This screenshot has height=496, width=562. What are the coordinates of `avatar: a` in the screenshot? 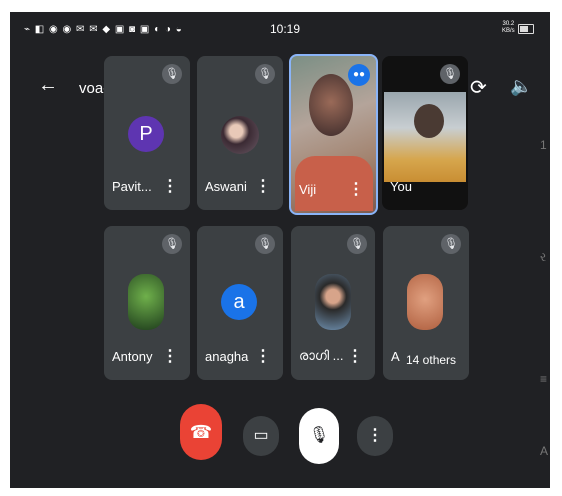 It's located at (239, 302).